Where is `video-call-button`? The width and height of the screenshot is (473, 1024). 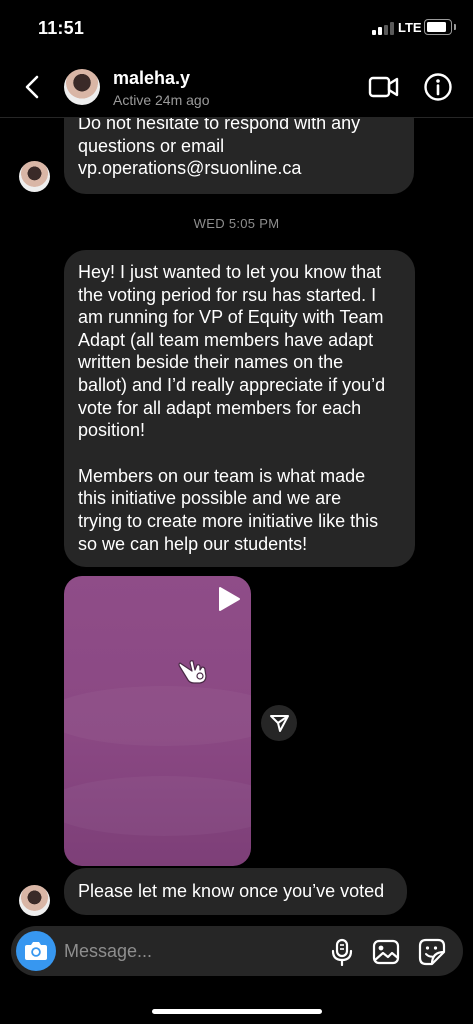 video-call-button is located at coordinates (384, 87).